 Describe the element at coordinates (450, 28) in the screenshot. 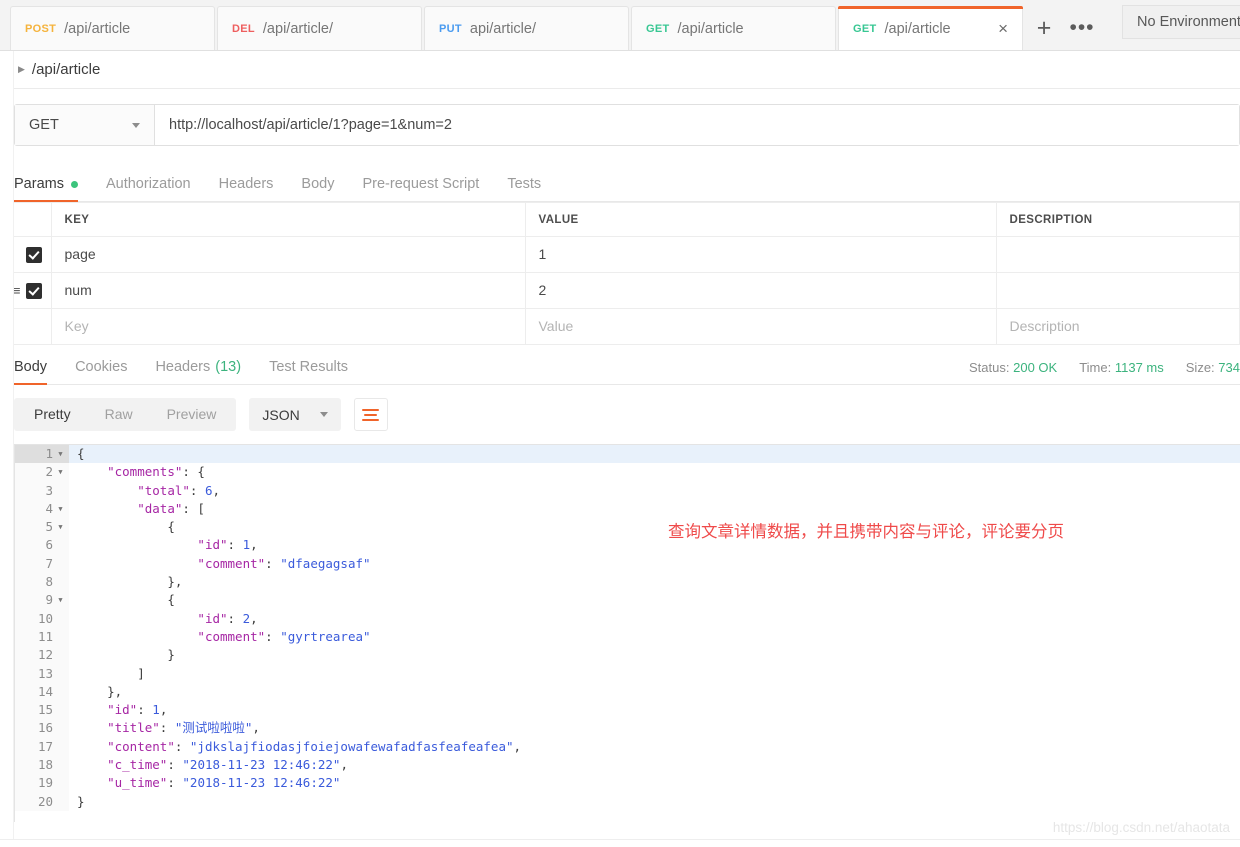

I see `request-tab-method: PUT` at that location.